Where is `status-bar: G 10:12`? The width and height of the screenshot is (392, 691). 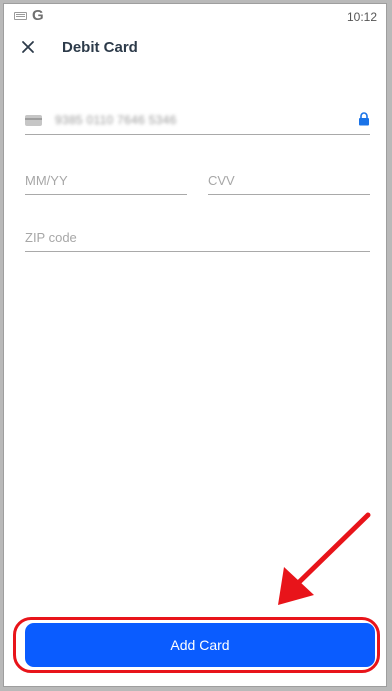
status-bar: G 10:12 is located at coordinates (195, 17).